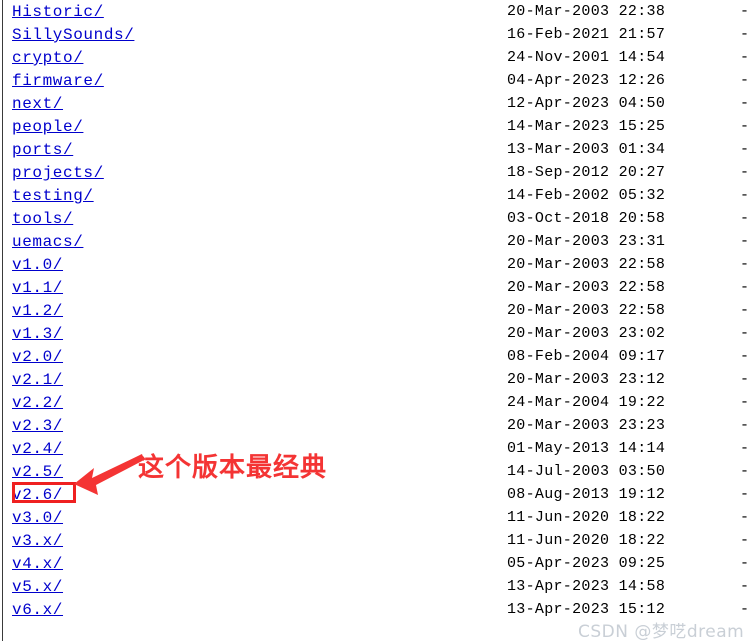  I want to click on directory-link: uemacs/, so click(47, 242).